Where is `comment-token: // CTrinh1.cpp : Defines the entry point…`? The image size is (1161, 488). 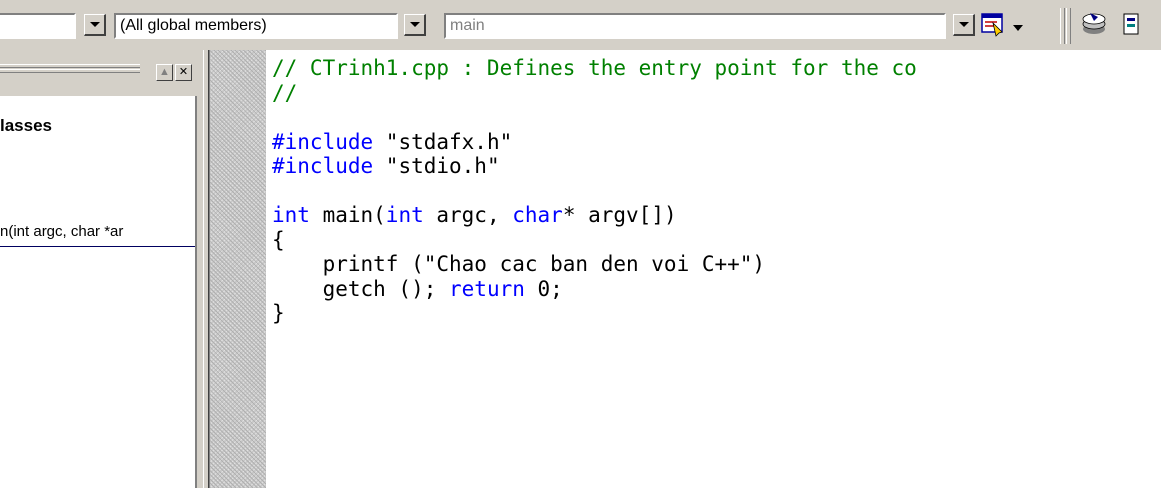 comment-token: // CTrinh1.cpp : Defines the entry point… is located at coordinates (594, 68).